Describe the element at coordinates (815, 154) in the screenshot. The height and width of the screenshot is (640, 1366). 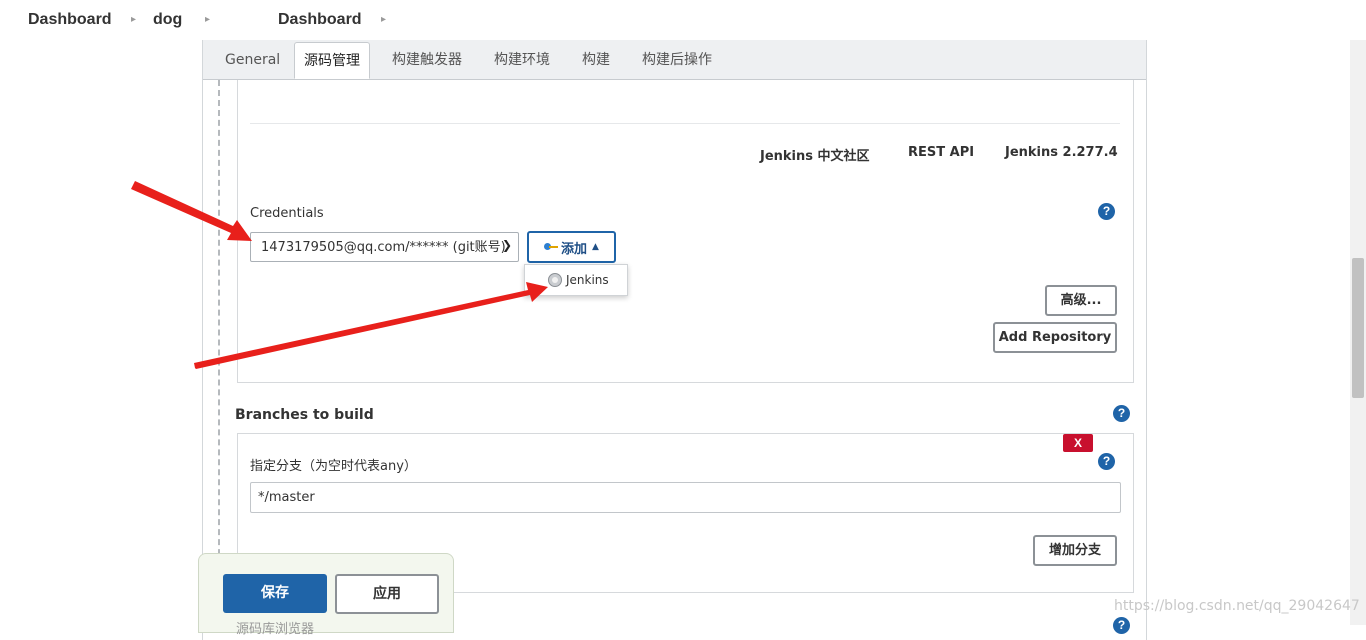
I see `community-link: Jenkins 中文社区` at that location.